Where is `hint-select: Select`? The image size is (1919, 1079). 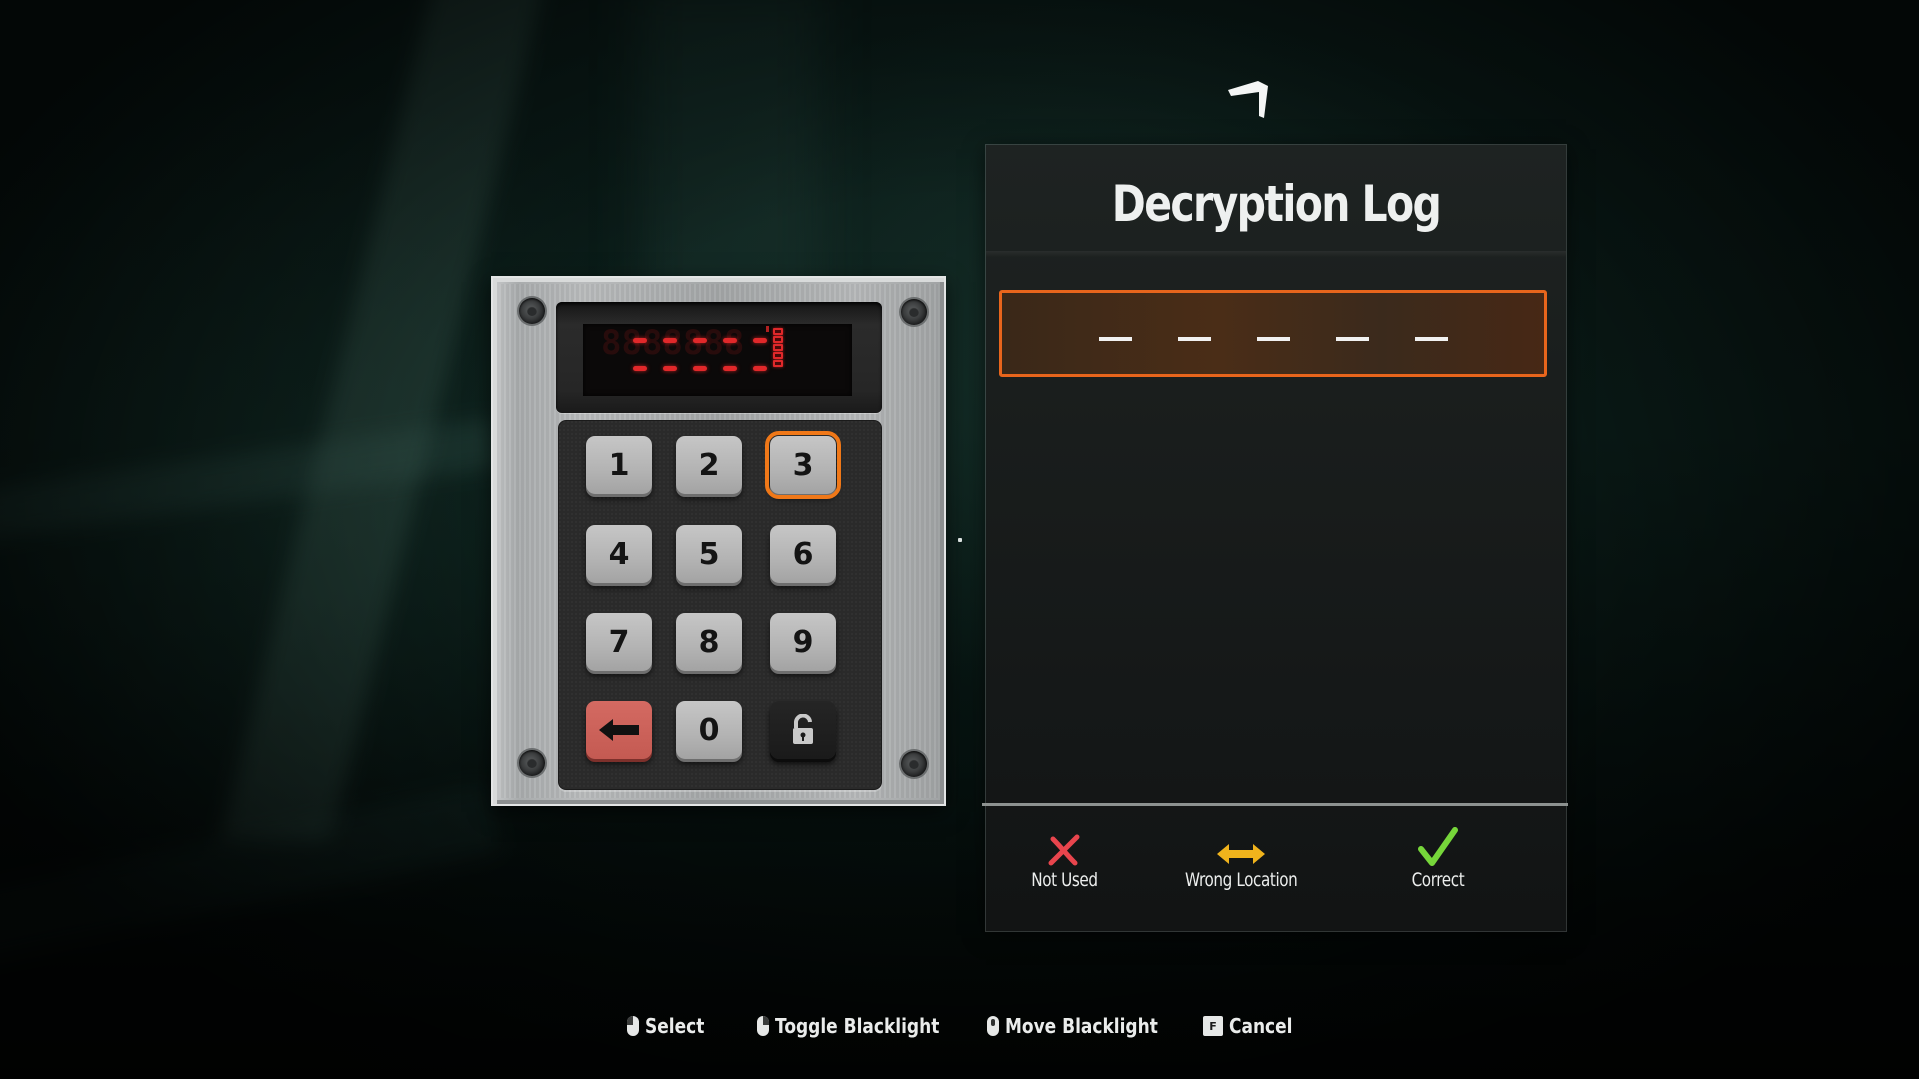
hint-select: Select is located at coordinates (671, 1026).